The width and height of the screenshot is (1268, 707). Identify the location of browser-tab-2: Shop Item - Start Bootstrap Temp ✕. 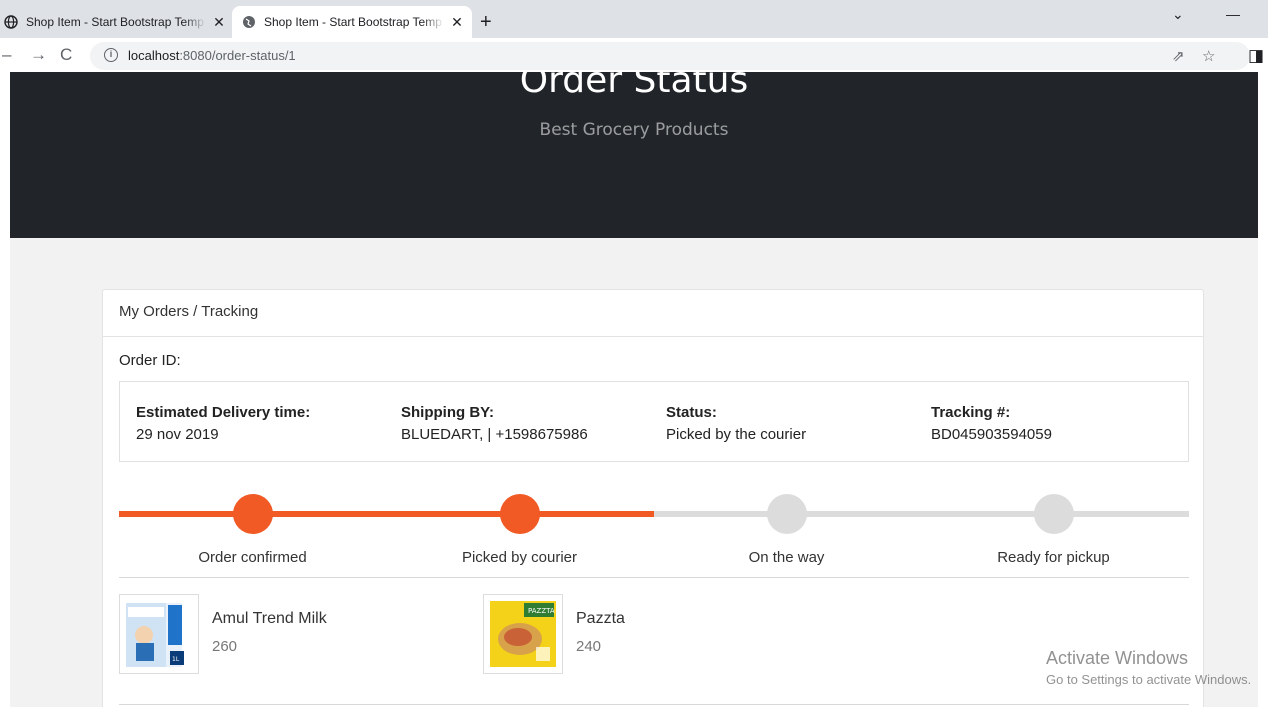
(352, 22).